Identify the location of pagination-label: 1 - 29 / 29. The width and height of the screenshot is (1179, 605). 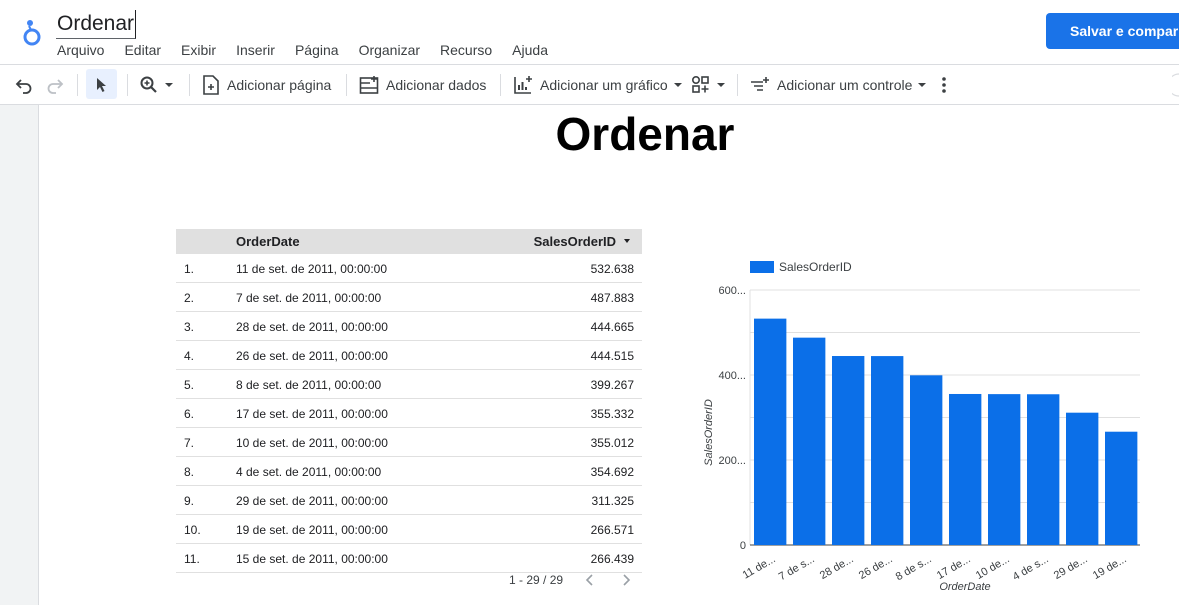
(536, 580).